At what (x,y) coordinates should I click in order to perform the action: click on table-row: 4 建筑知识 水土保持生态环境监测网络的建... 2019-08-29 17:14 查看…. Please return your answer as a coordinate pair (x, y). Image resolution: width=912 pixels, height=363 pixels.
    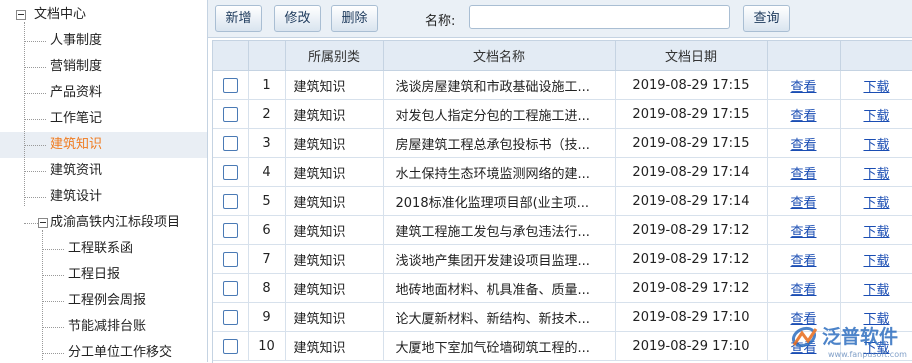
    Looking at the image, I should click on (562, 172).